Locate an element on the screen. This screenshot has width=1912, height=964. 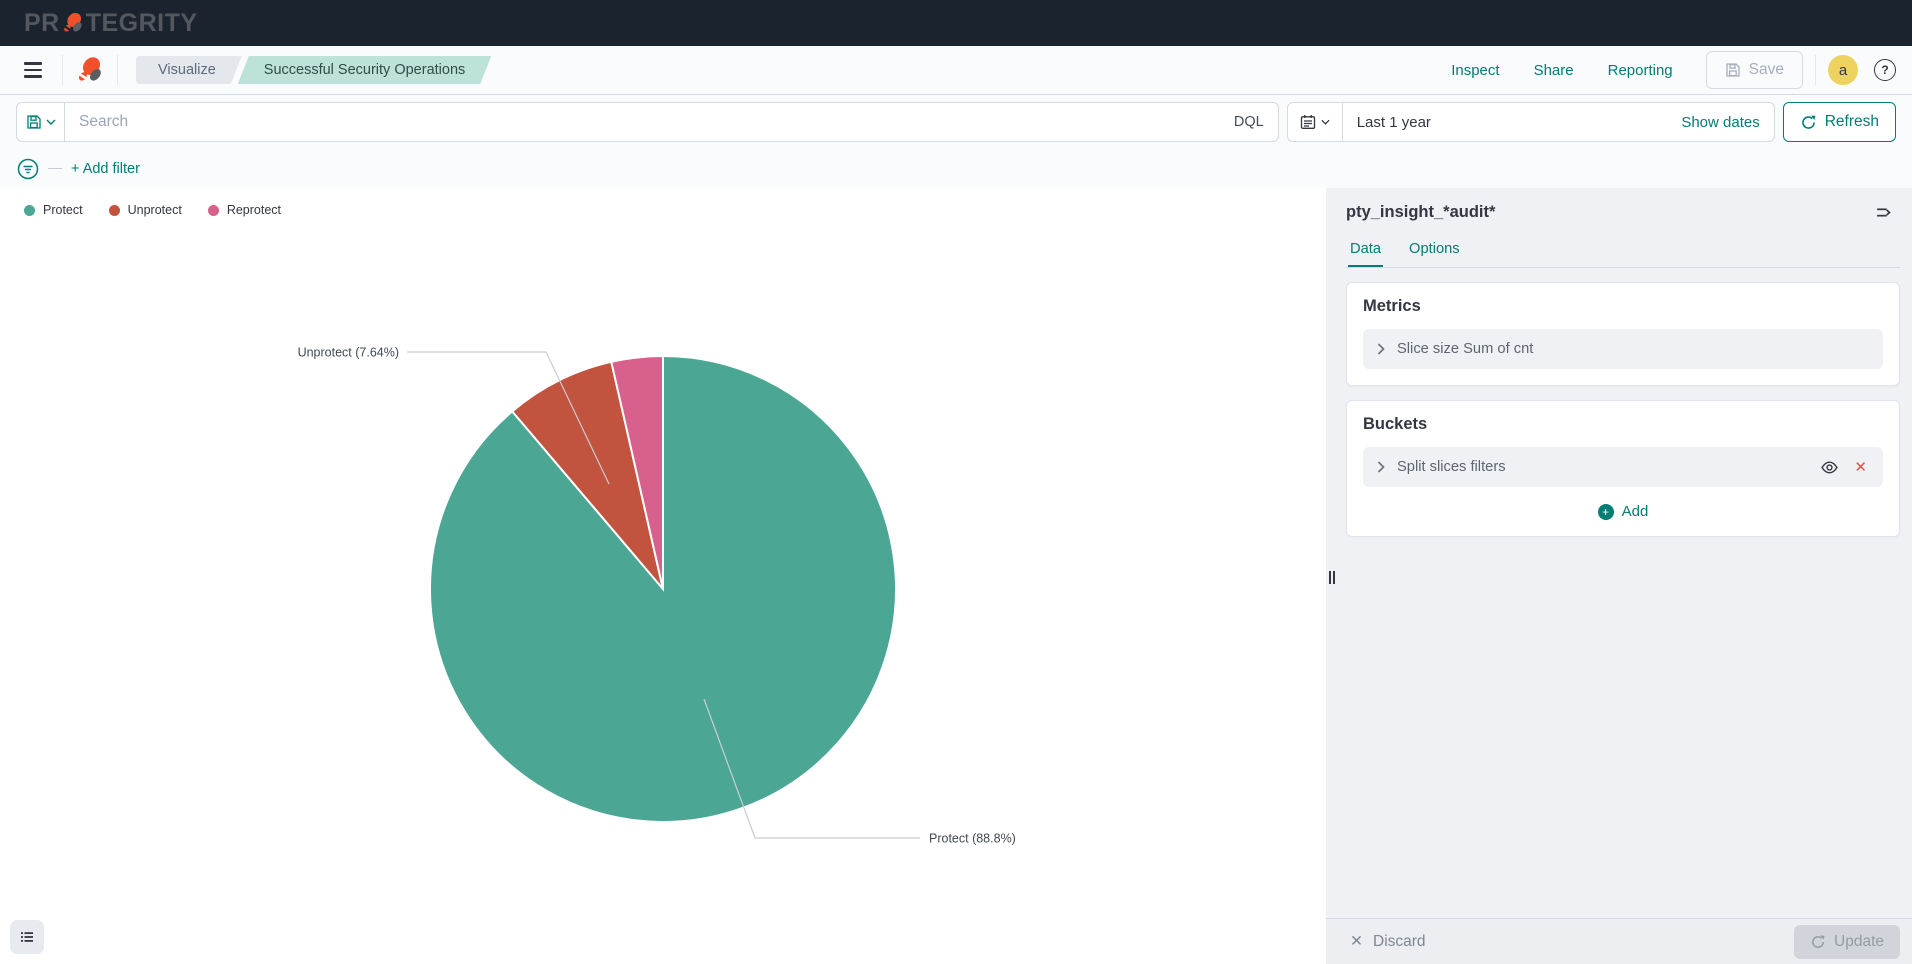
panel-footer: ✕ Discard Update is located at coordinates (1619, 941).